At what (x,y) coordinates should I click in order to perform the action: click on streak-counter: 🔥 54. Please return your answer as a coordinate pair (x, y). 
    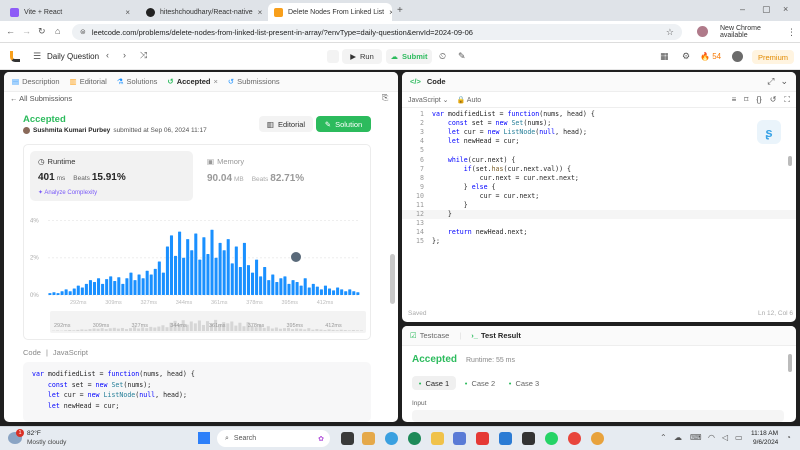
    Looking at the image, I should click on (710, 56).